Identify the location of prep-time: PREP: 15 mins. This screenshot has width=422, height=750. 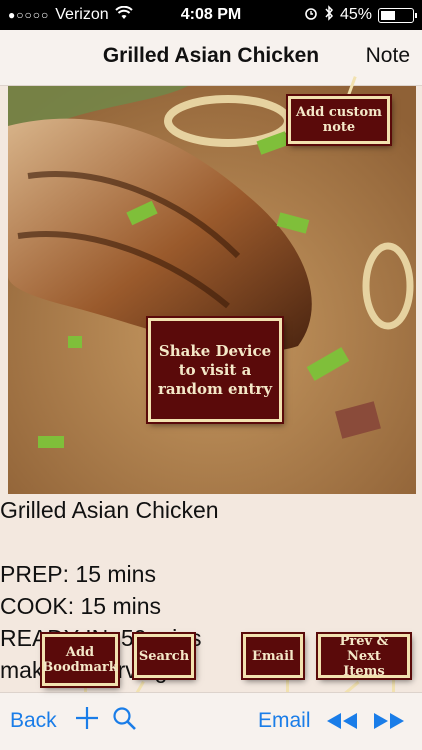
(78, 574).